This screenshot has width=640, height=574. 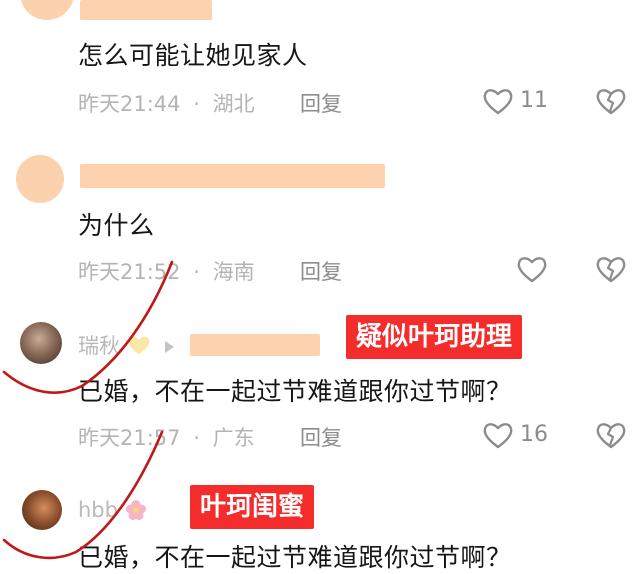 I want to click on flower-emoji-icon, so click(x=135, y=510).